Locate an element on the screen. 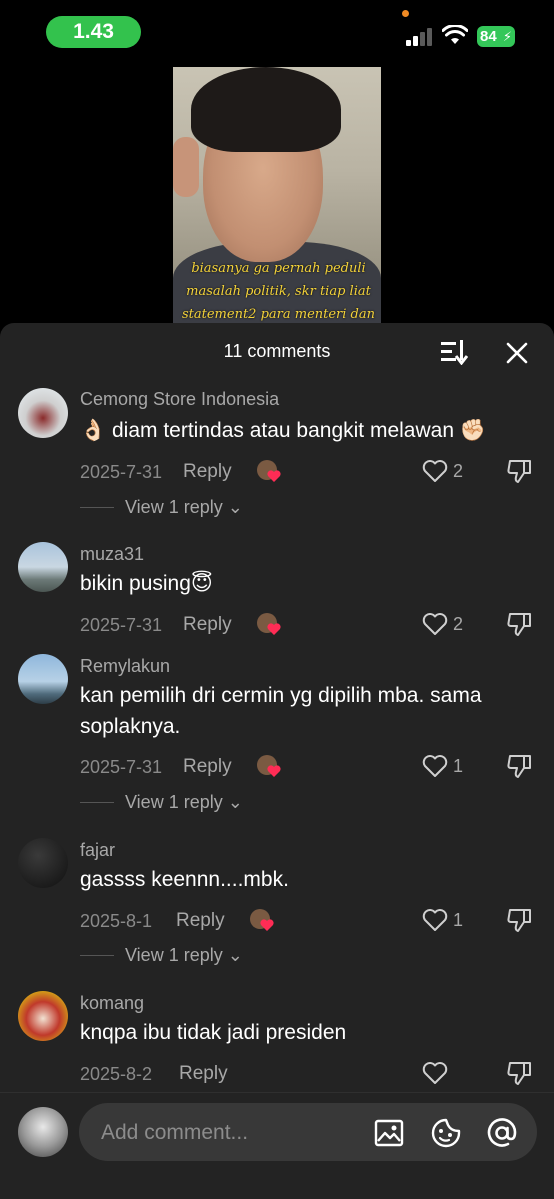 This screenshot has height=1199, width=554. comments-count: 11 comments is located at coordinates (277, 351).